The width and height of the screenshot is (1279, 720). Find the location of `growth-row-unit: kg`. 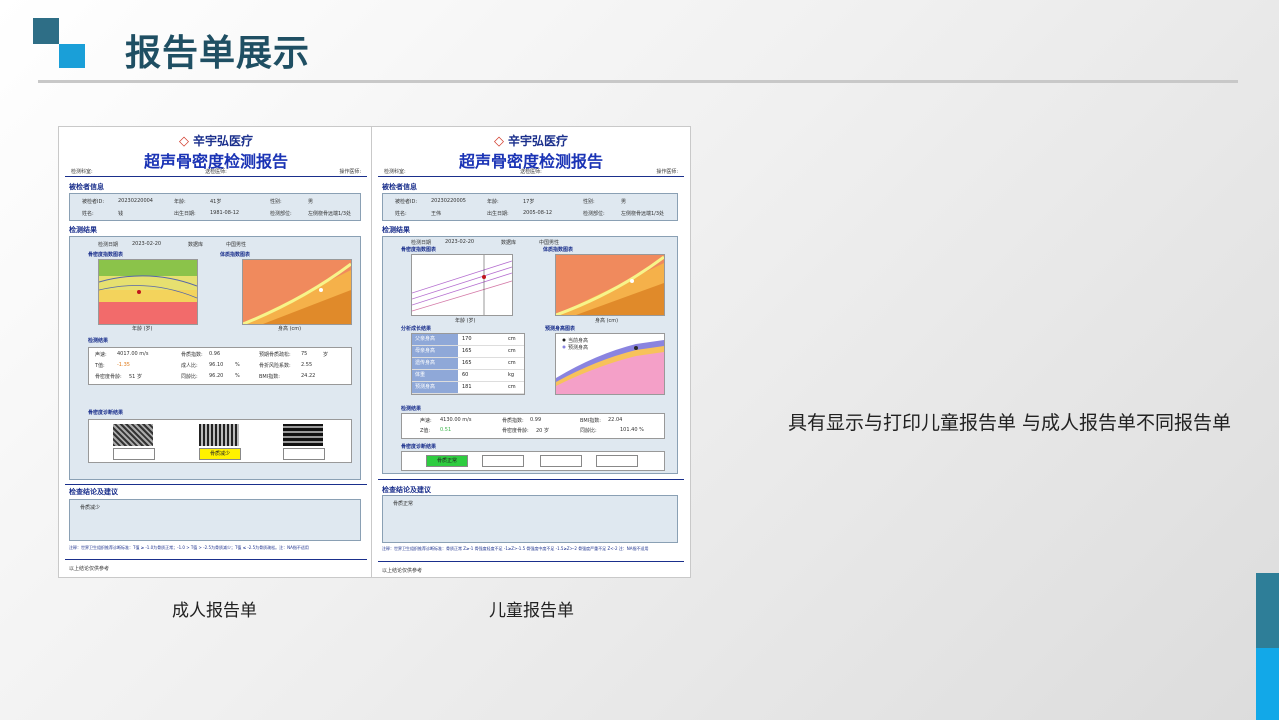

growth-row-unit: kg is located at coordinates (511, 375).